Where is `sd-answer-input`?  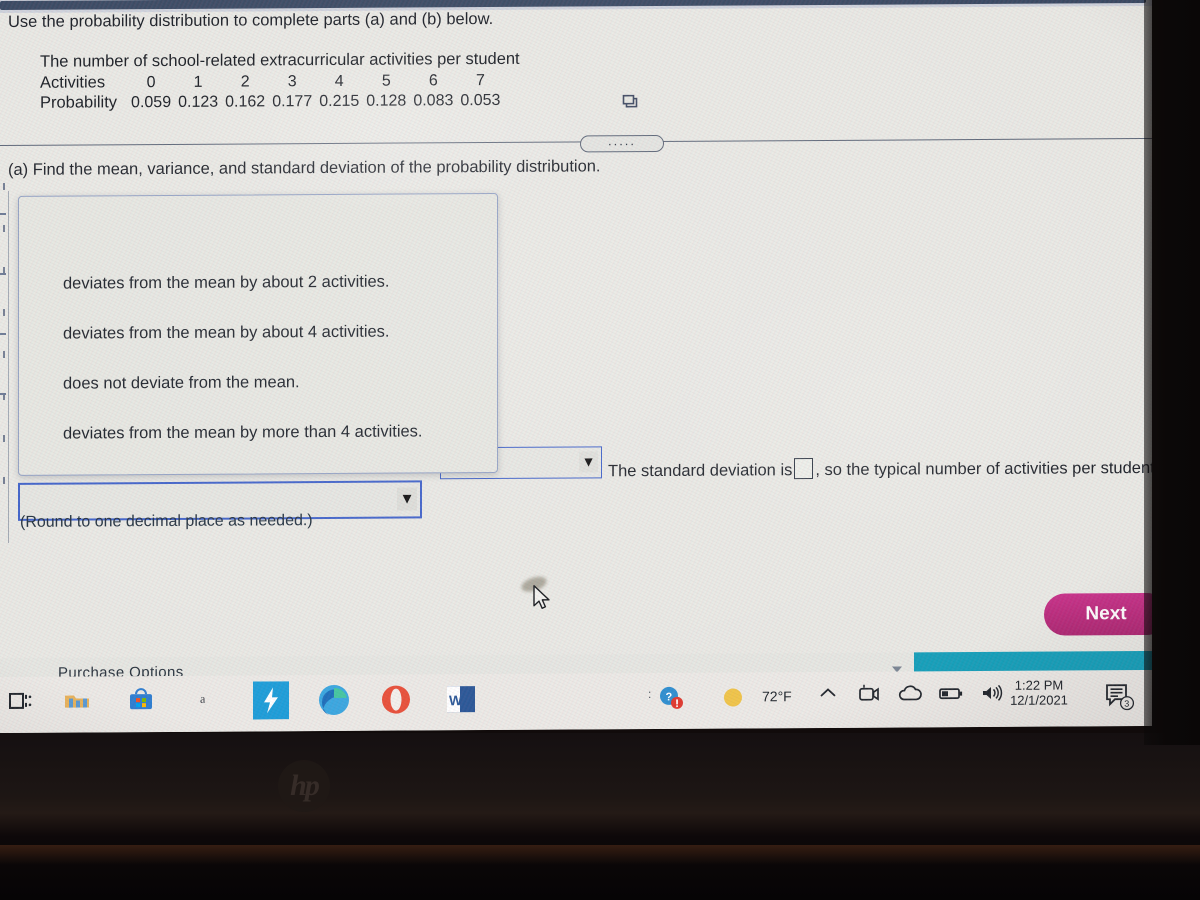
sd-answer-input is located at coordinates (804, 469).